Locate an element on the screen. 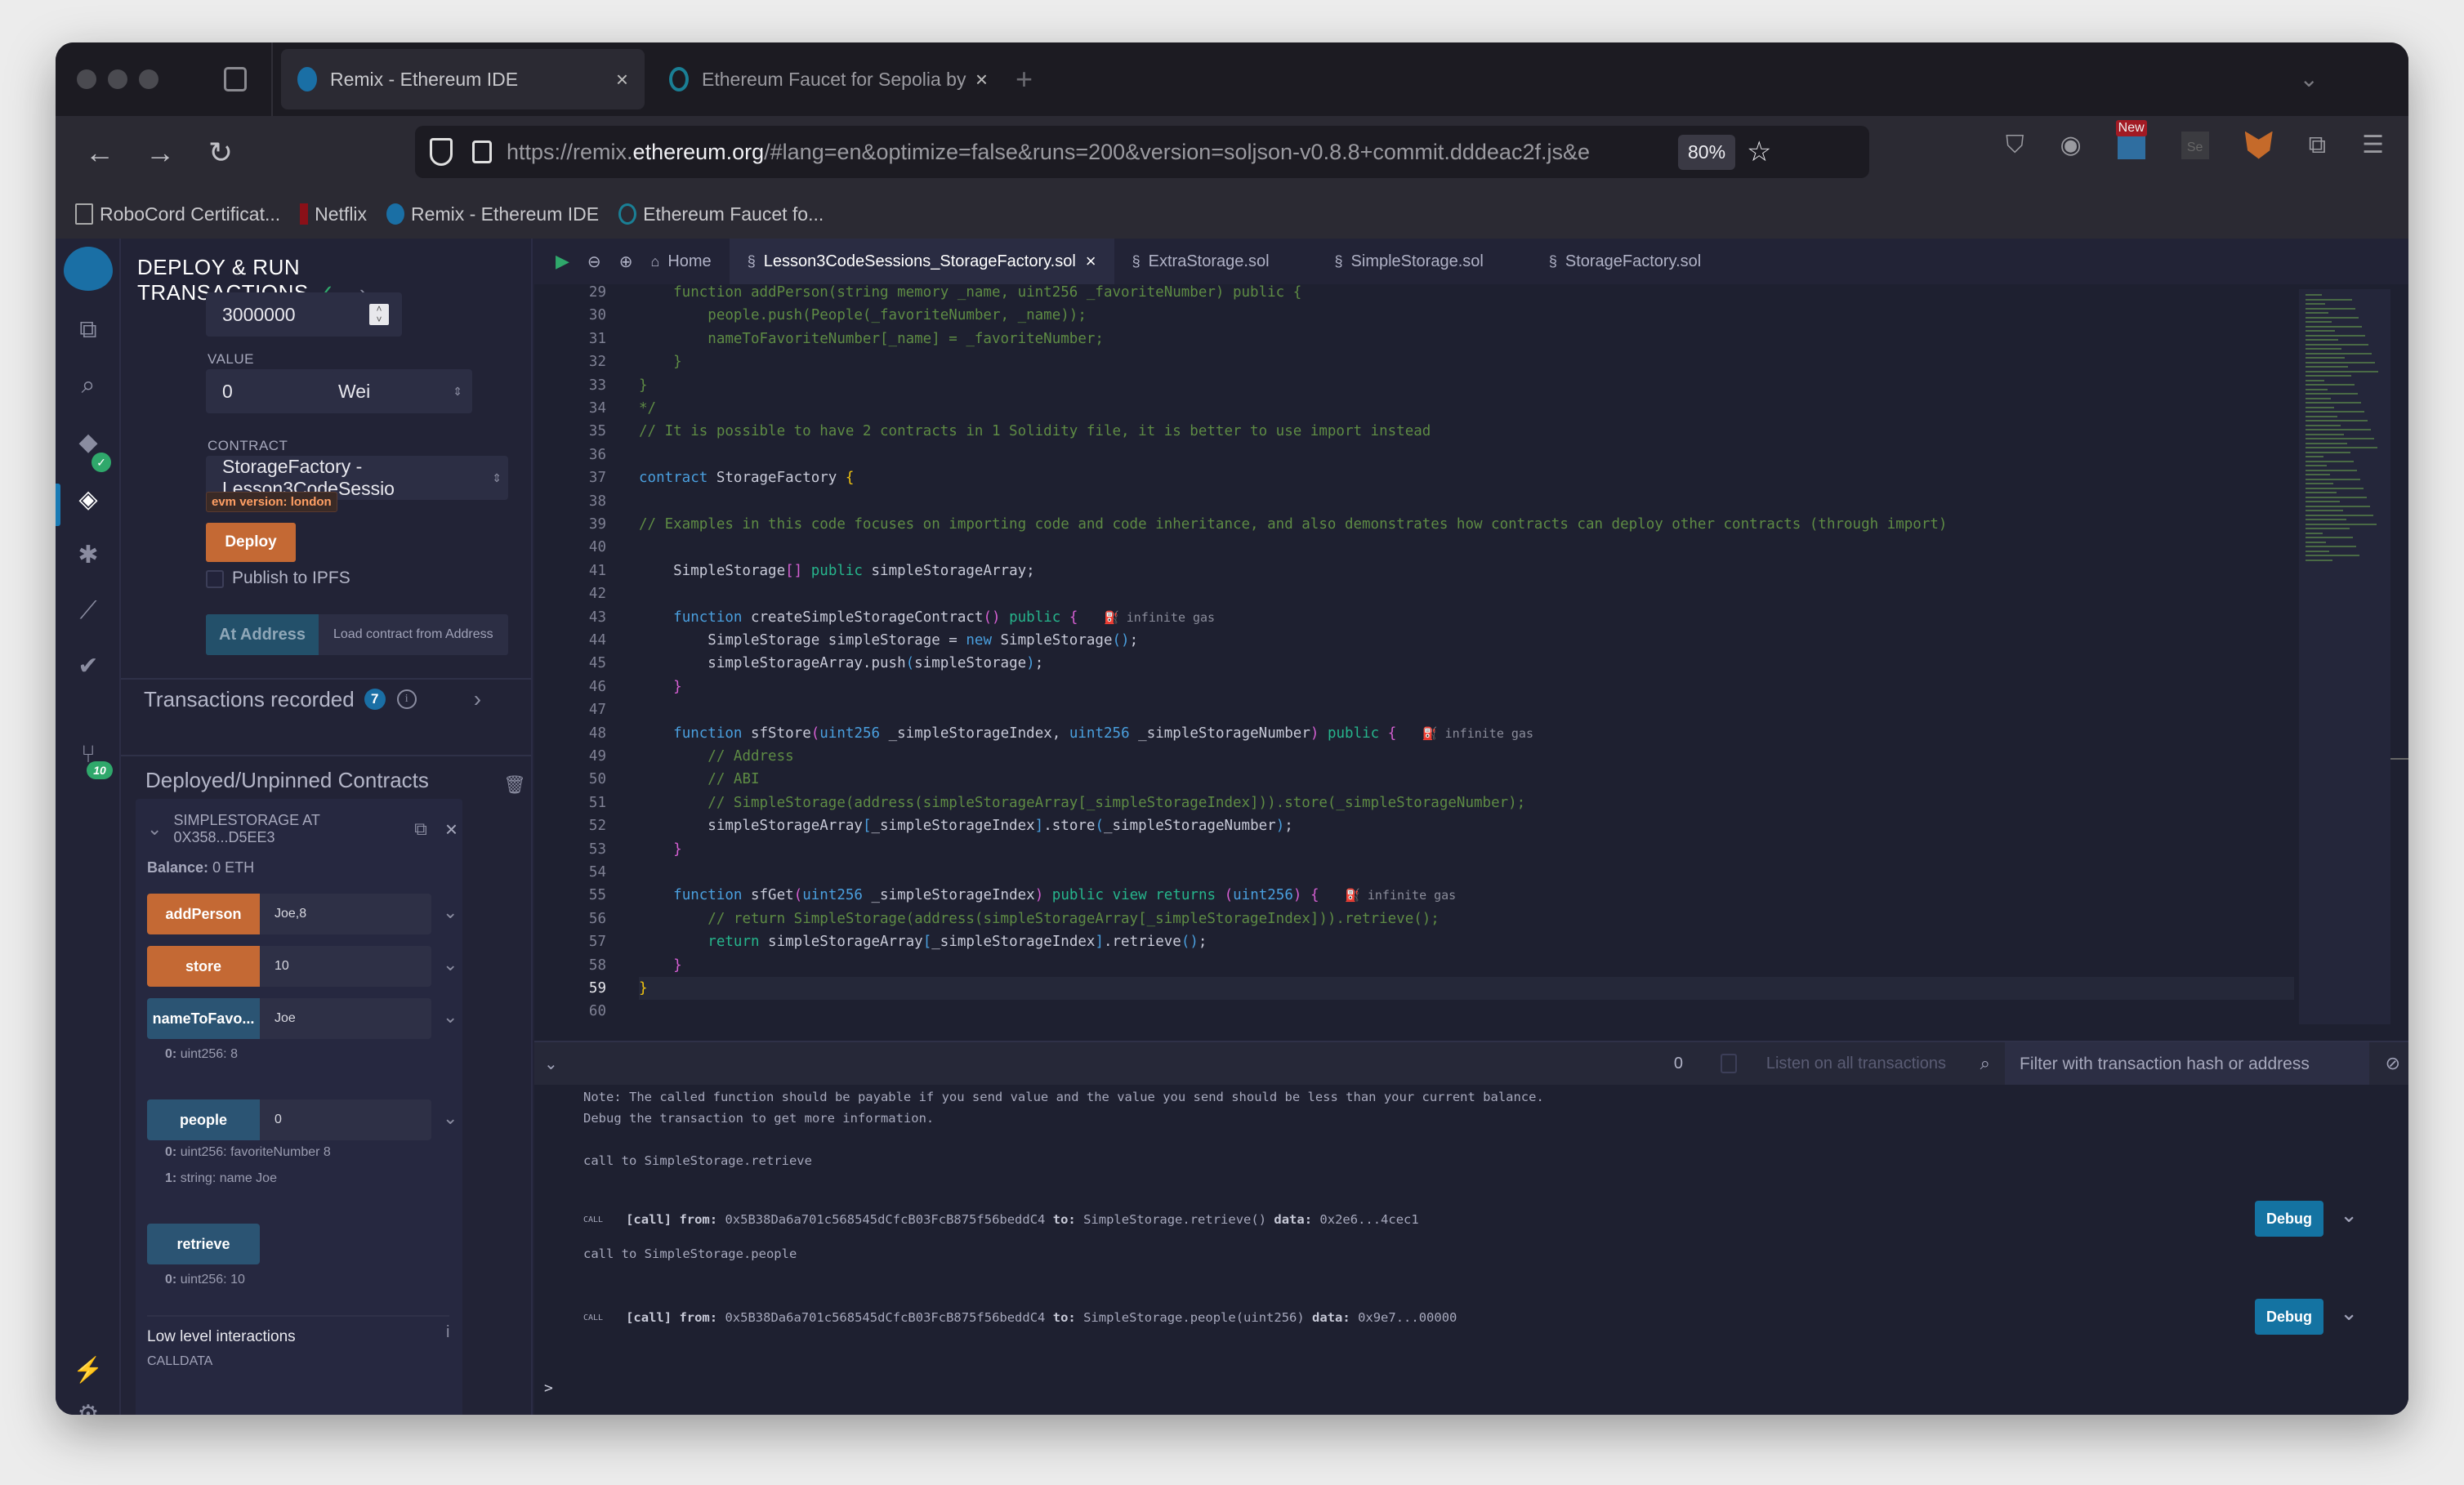 This screenshot has width=2464, height=1485. extensions-puzzle-icon: ⧉ is located at coordinates (2317, 145).